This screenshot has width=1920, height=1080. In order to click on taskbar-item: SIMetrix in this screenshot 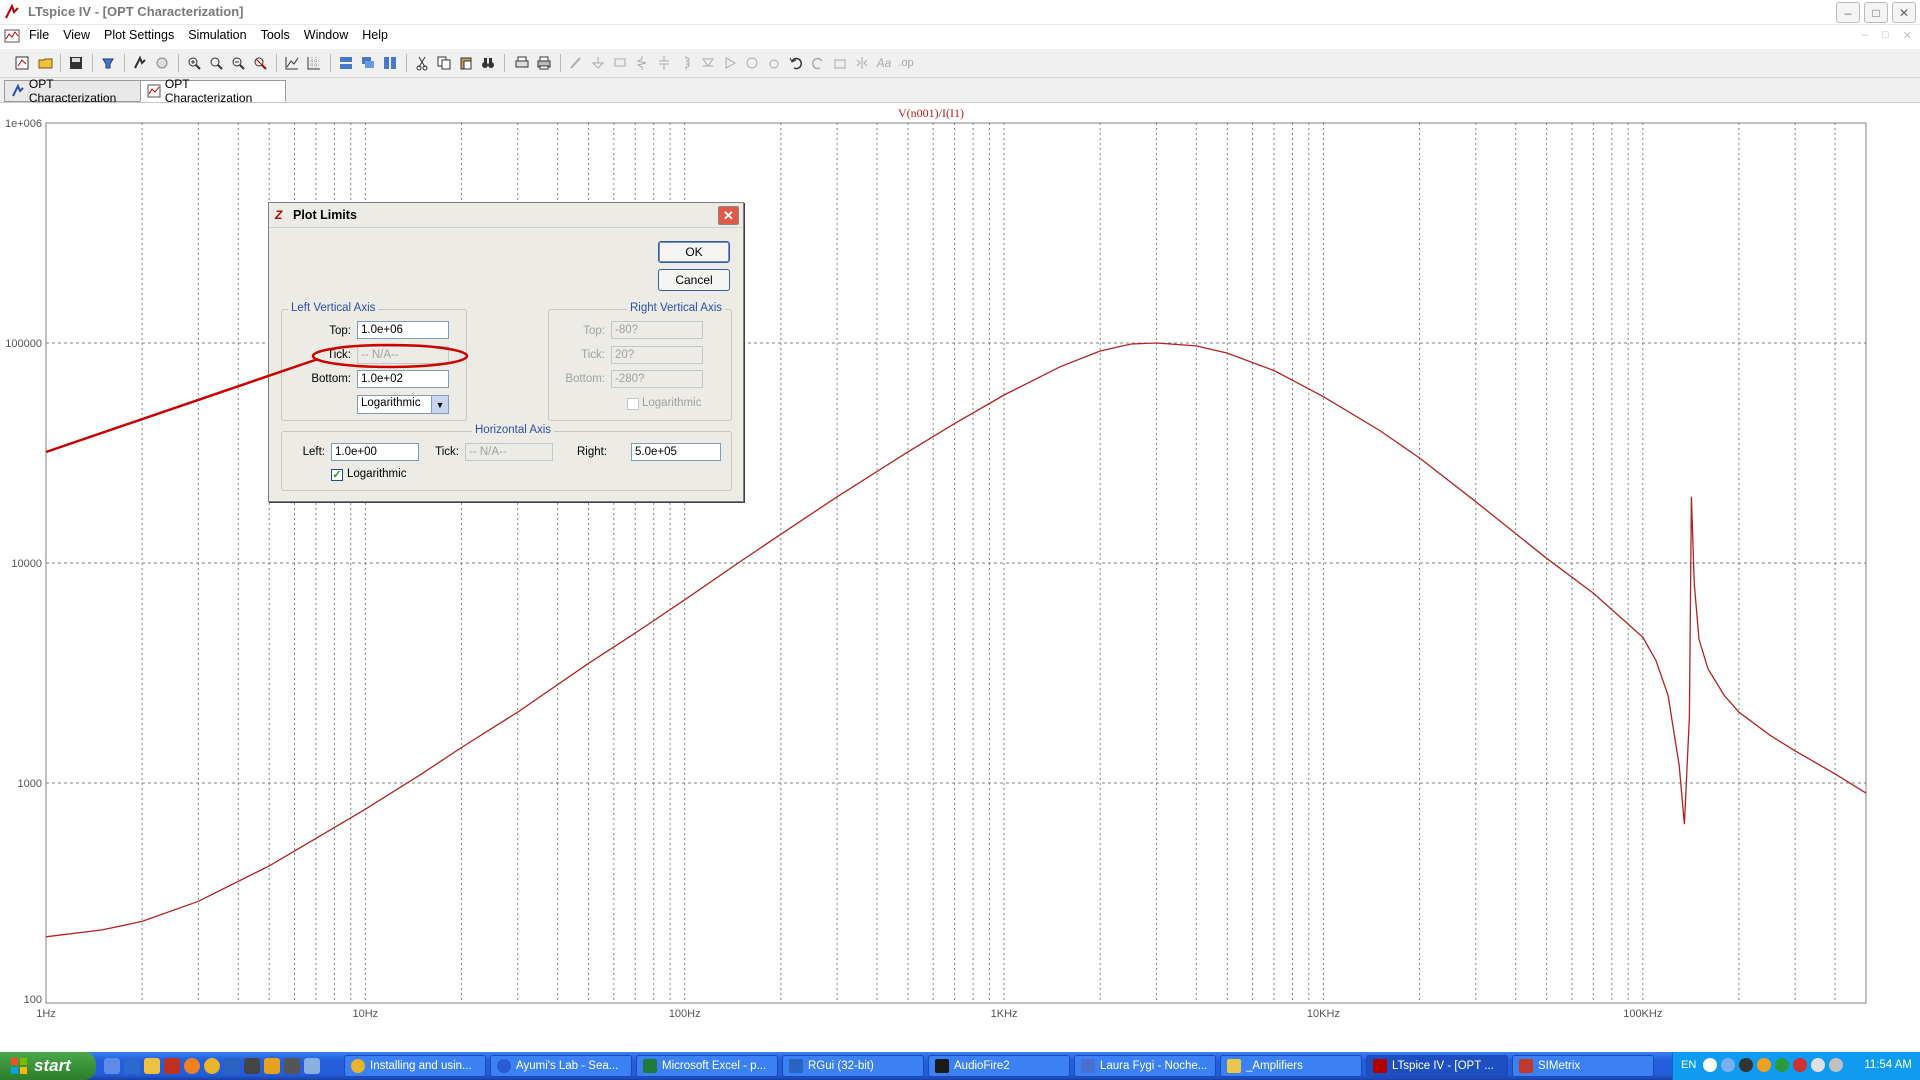, I will do `click(1583, 1066)`.